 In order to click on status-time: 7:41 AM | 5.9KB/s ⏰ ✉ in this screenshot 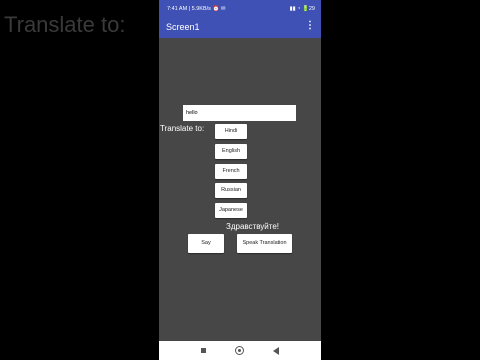, I will do `click(196, 9)`.